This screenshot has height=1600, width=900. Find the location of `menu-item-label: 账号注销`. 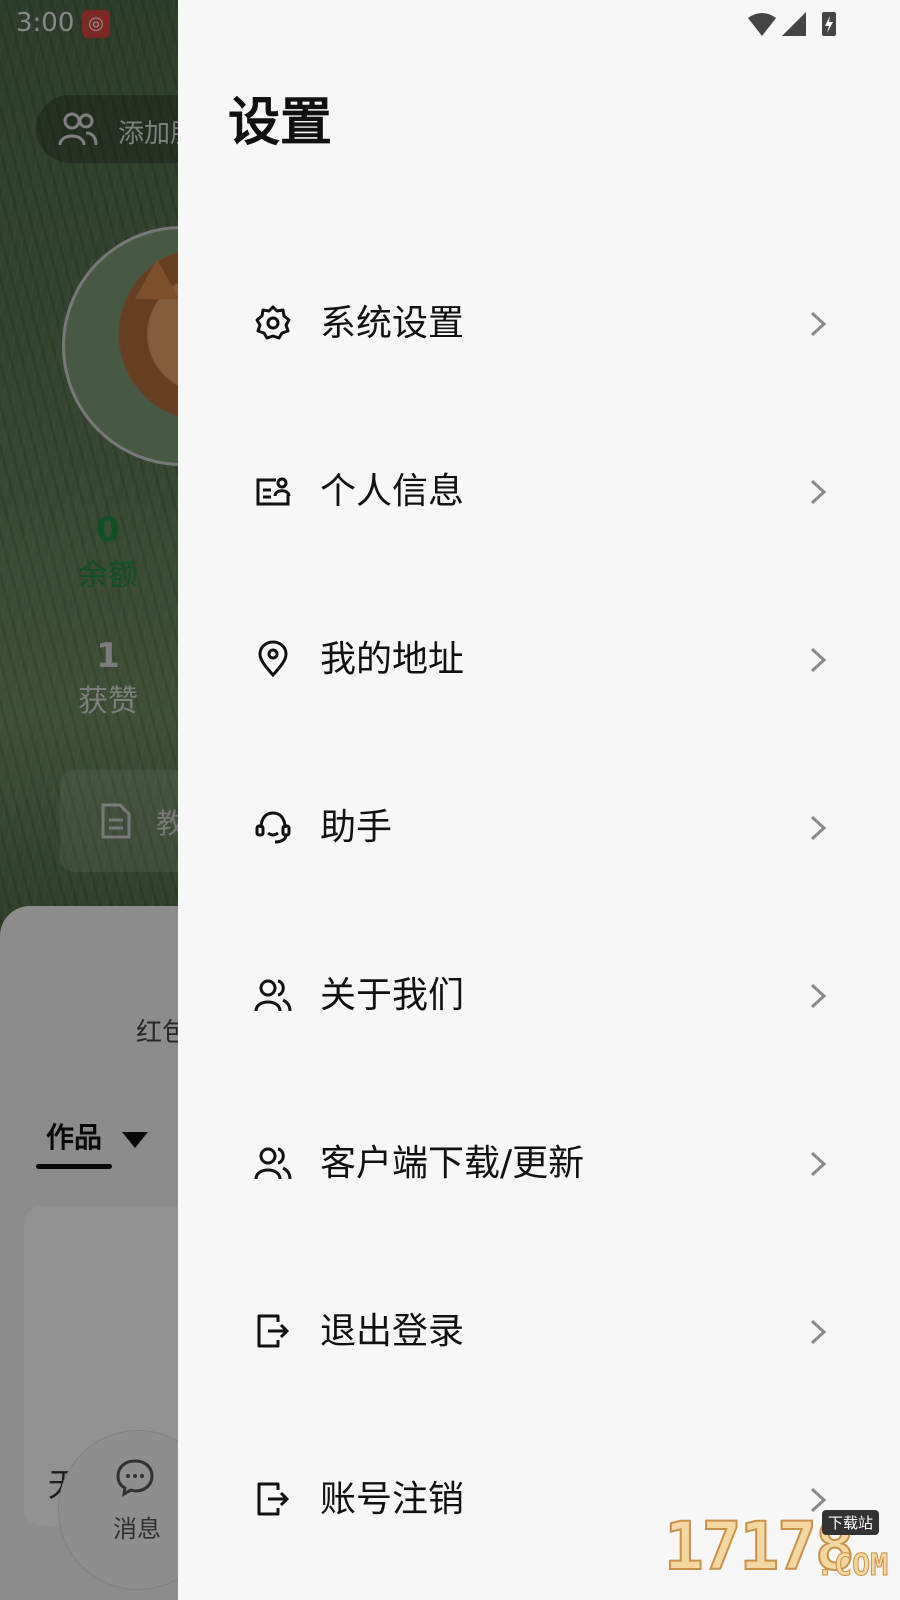

menu-item-label: 账号注销 is located at coordinates (392, 1499).